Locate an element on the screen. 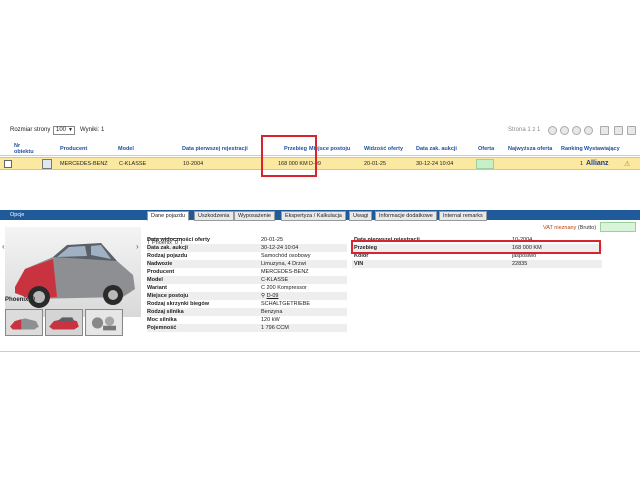 The width and height of the screenshot is (640, 480). col-model: Model is located at coordinates (126, 149).